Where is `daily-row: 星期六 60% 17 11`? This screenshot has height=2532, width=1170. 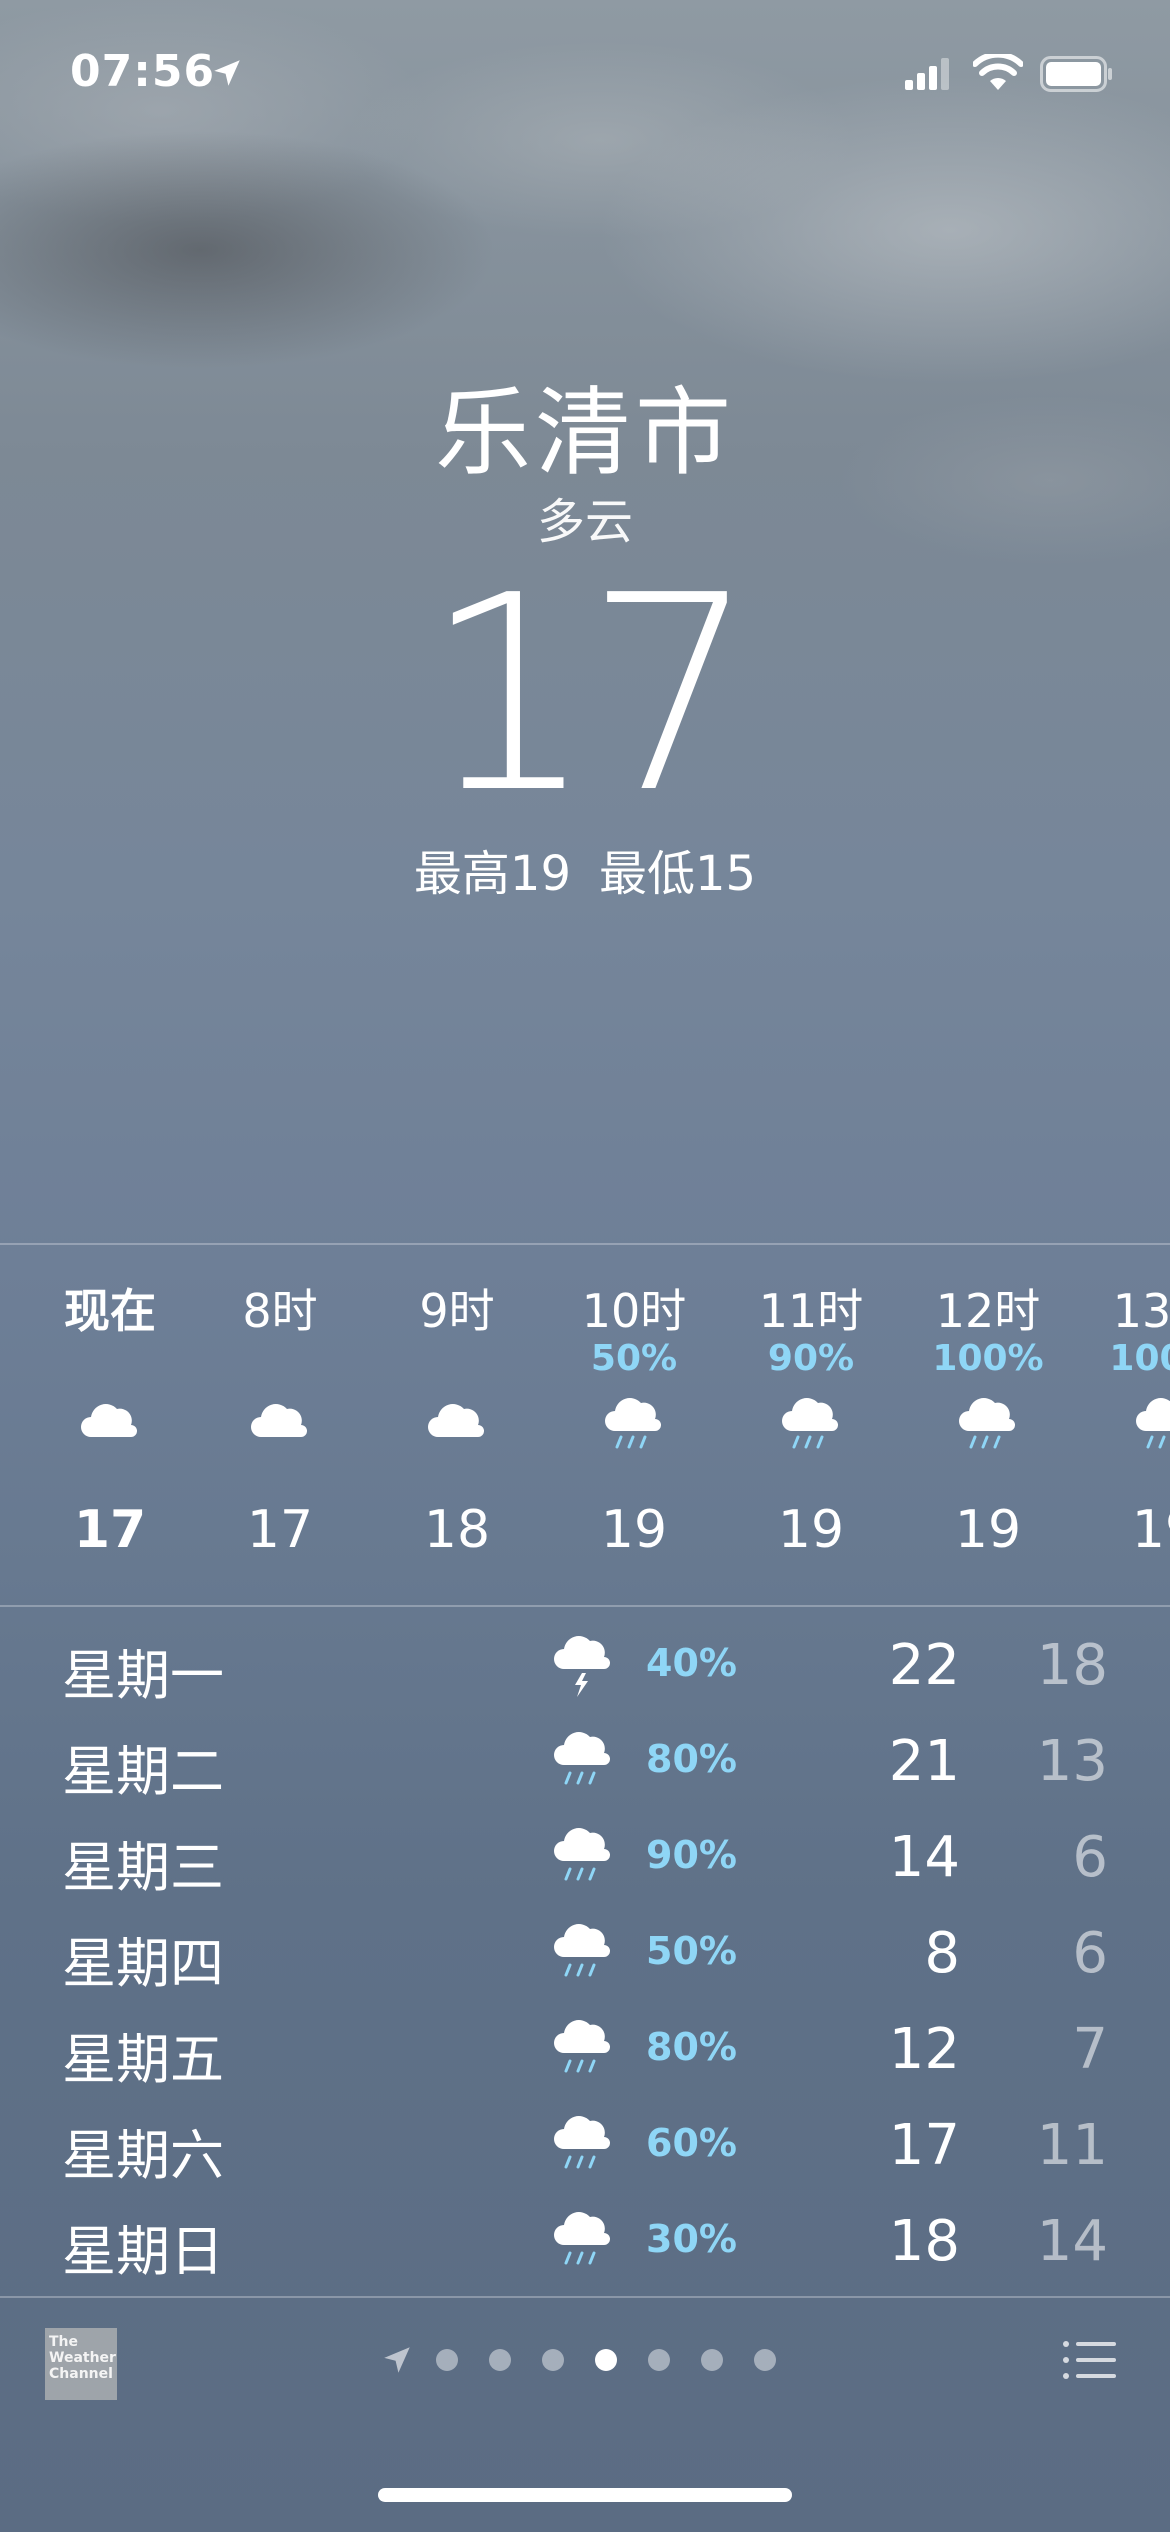 daily-row: 星期六 60% 17 11 is located at coordinates (585, 2143).